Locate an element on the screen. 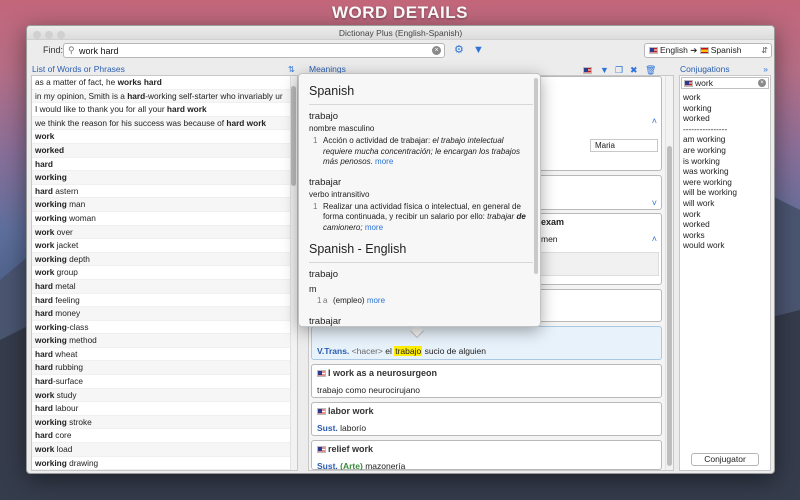  list-item-text: astern is located at coordinates (65, 190).